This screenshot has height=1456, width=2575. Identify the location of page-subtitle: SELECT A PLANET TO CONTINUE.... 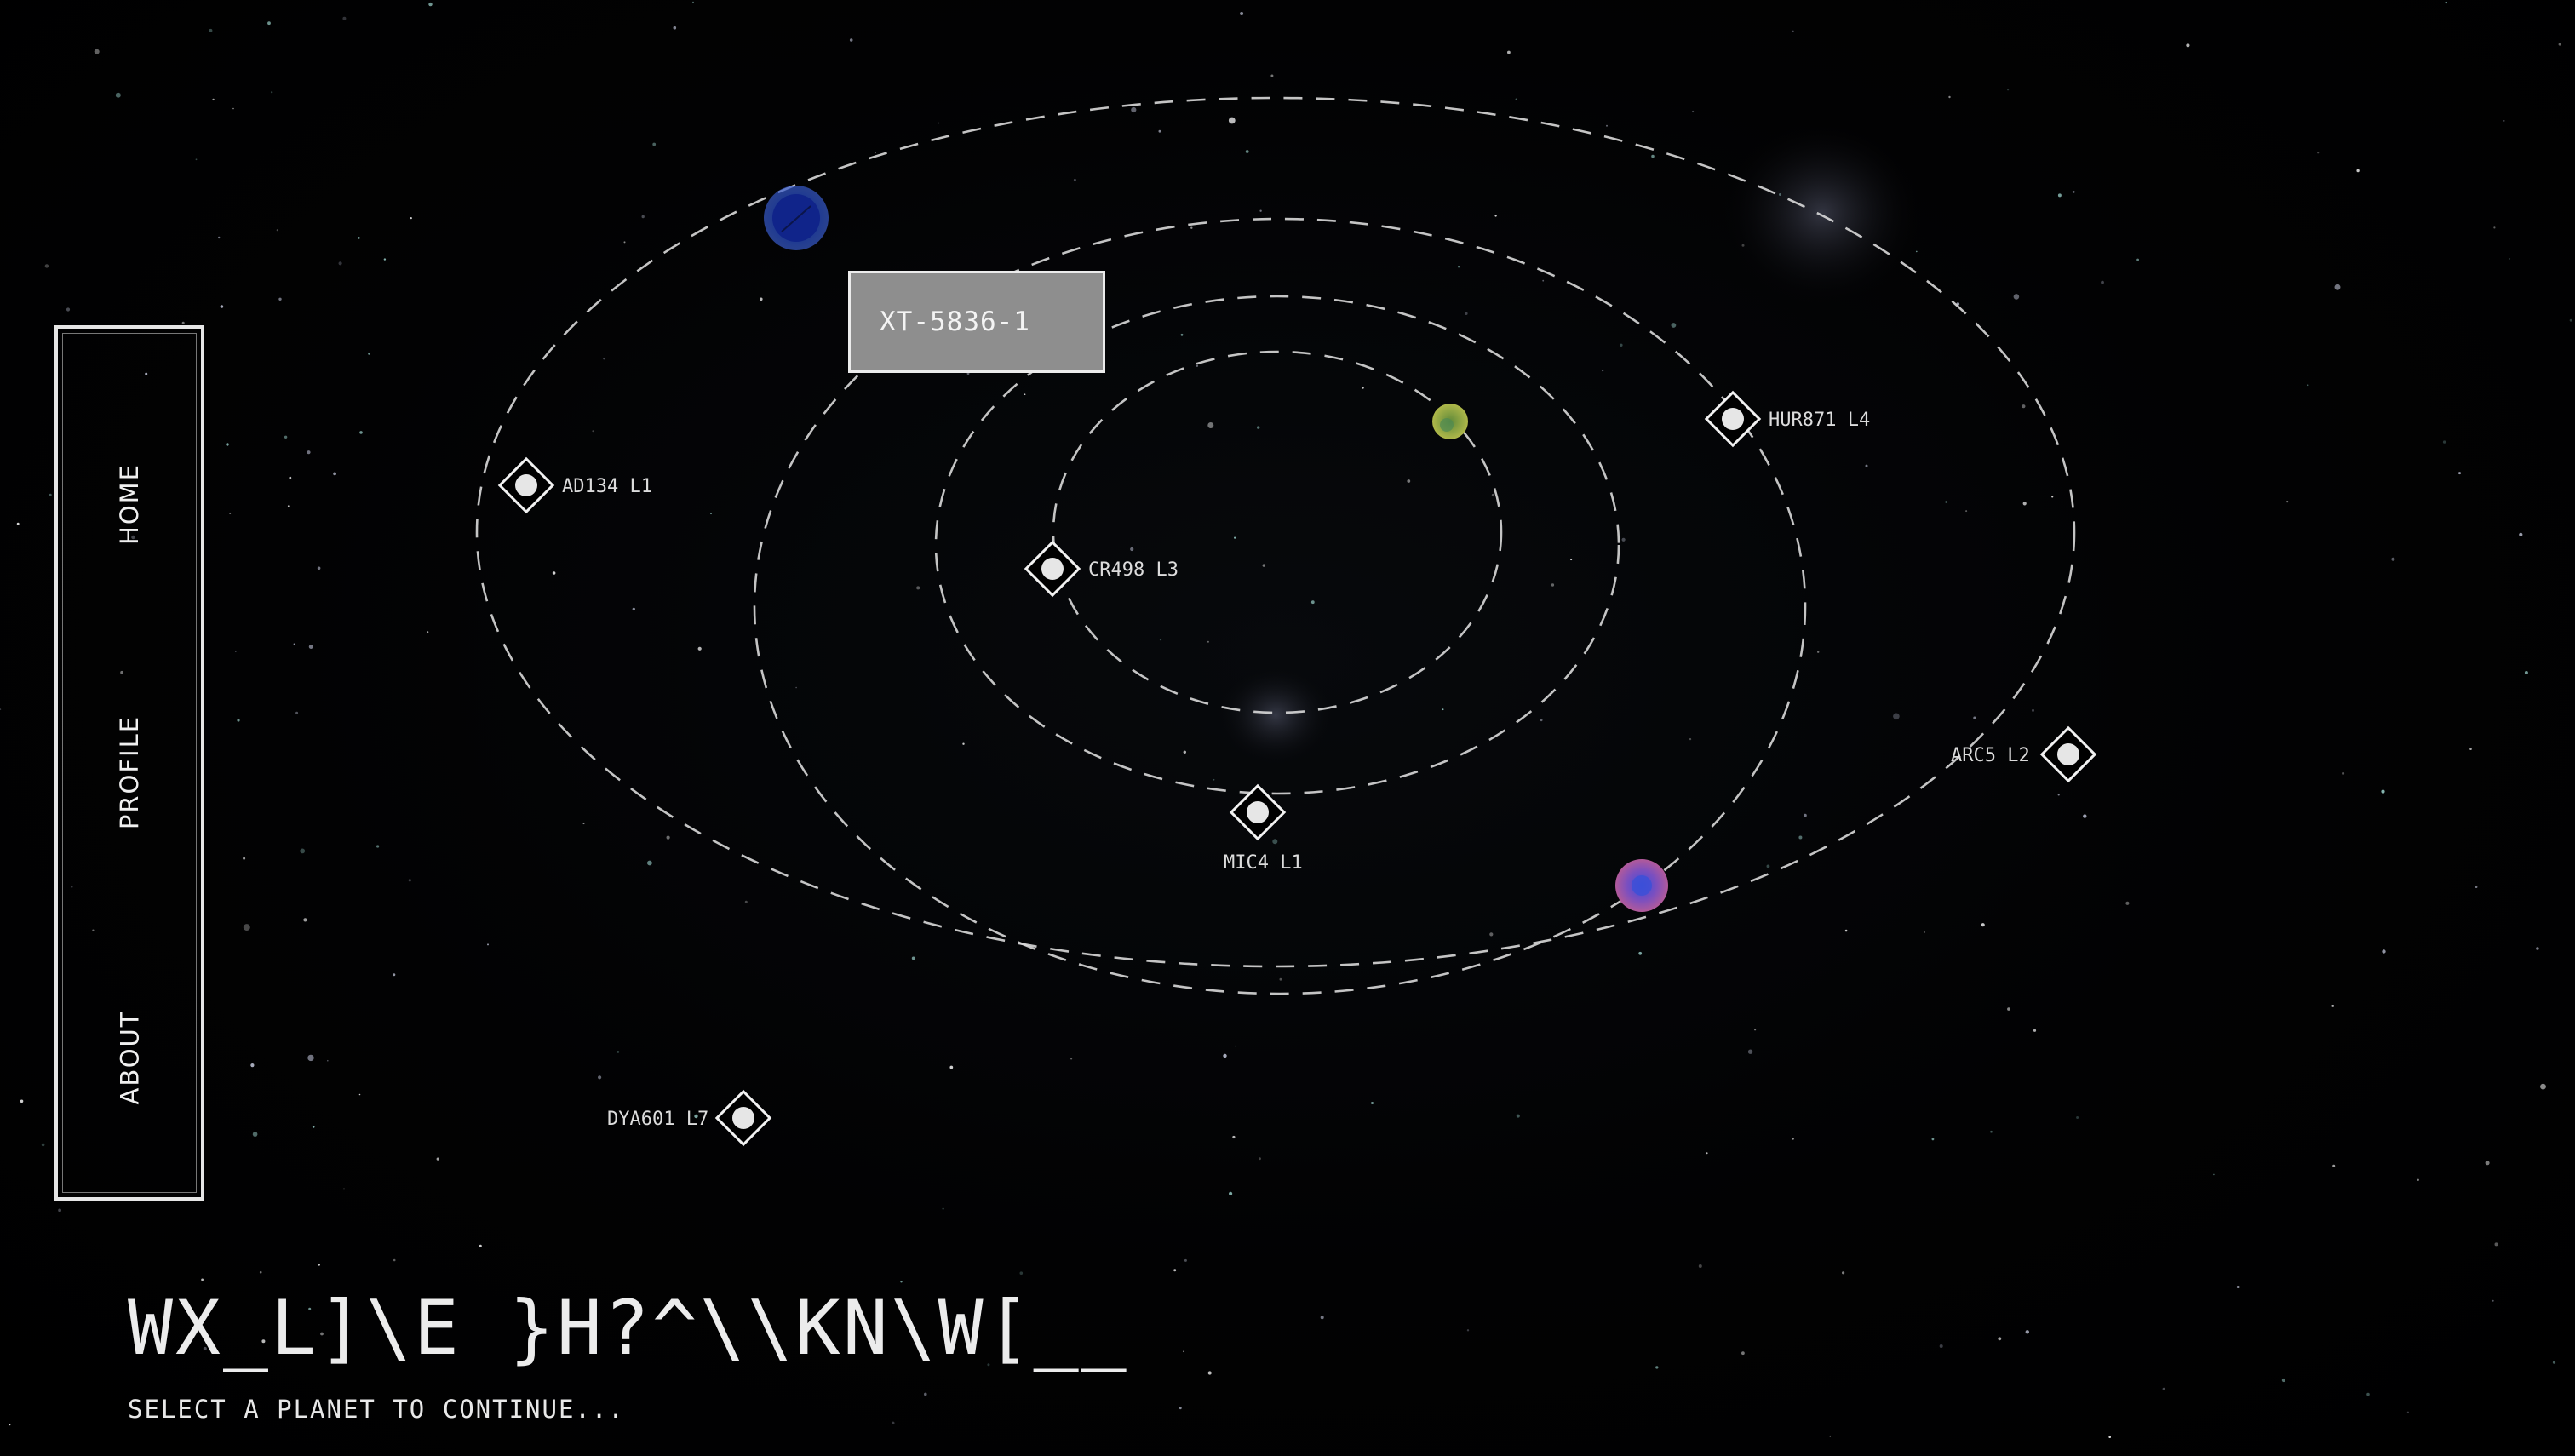
(376, 1409).